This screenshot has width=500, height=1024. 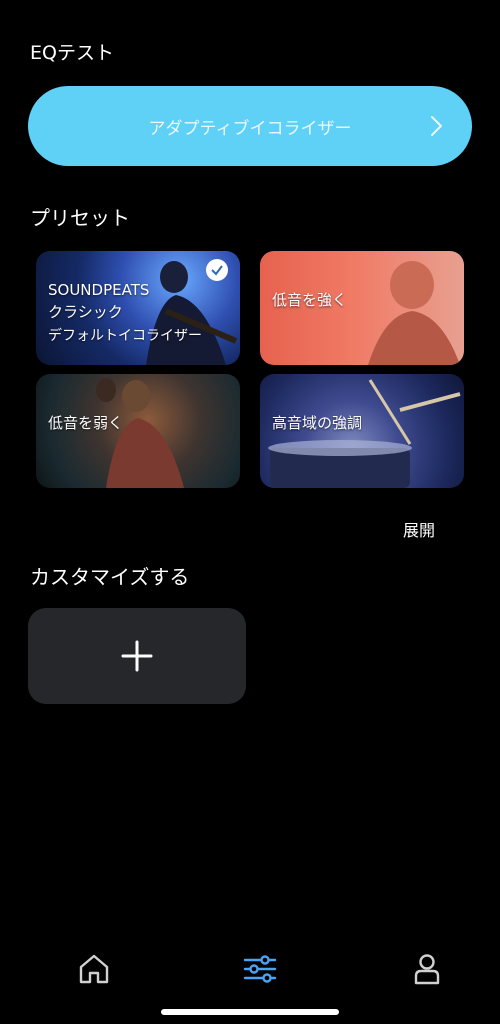 I want to click on preset-card-treble: 高音域の強調, so click(x=362, y=431).